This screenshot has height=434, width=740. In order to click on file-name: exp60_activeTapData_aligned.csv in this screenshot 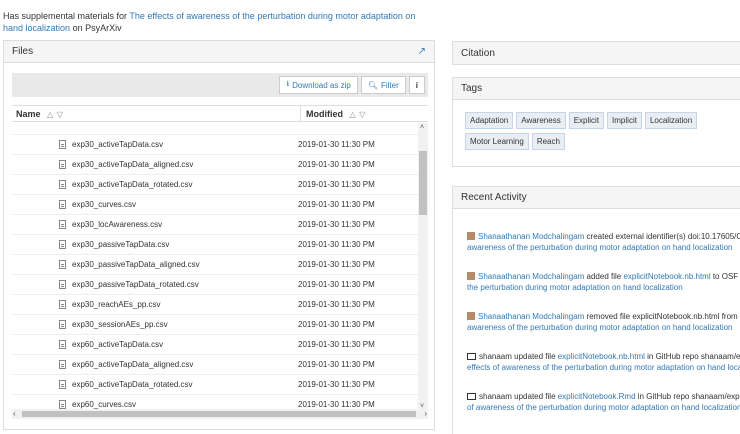, I will do `click(132, 364)`.